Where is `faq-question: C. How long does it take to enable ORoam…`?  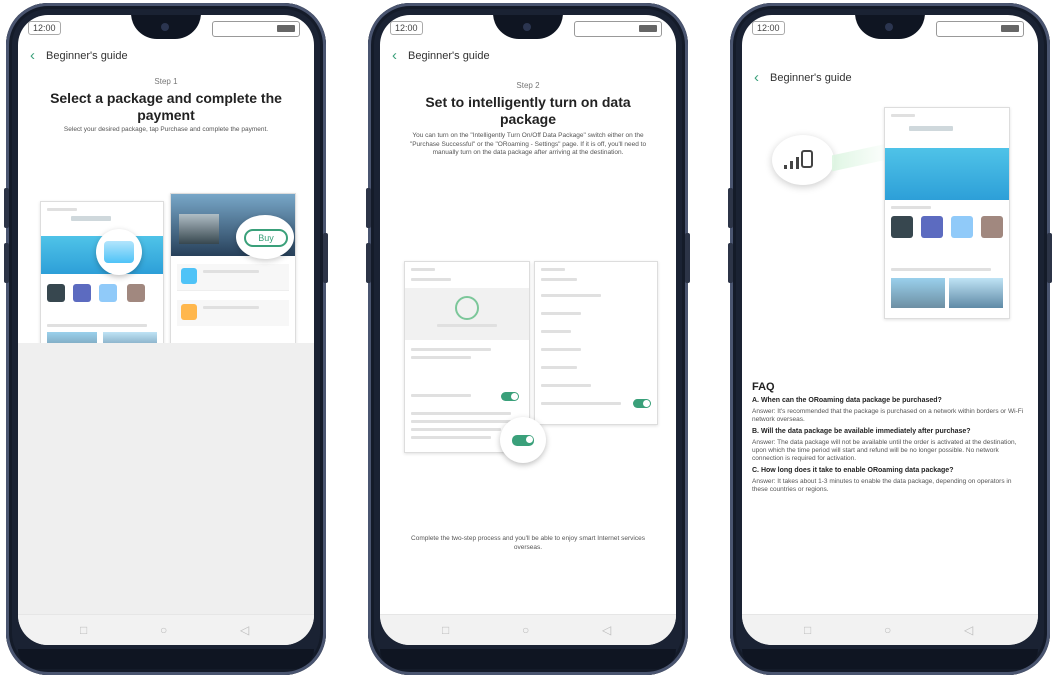 faq-question: C. How long does it take to enable ORoam… is located at coordinates (853, 471).